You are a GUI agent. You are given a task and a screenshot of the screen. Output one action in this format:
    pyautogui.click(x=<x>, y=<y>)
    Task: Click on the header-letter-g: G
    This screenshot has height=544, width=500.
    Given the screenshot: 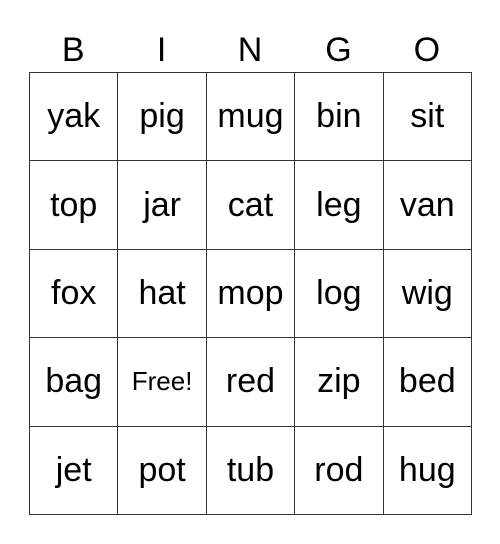 What is the action you would take?
    pyautogui.click(x=338, y=50)
    